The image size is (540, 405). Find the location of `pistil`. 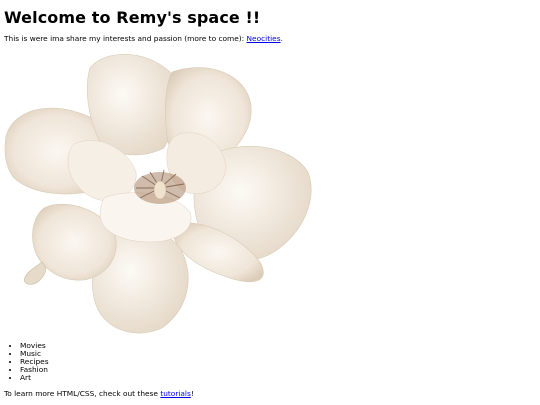

pistil is located at coordinates (160, 190).